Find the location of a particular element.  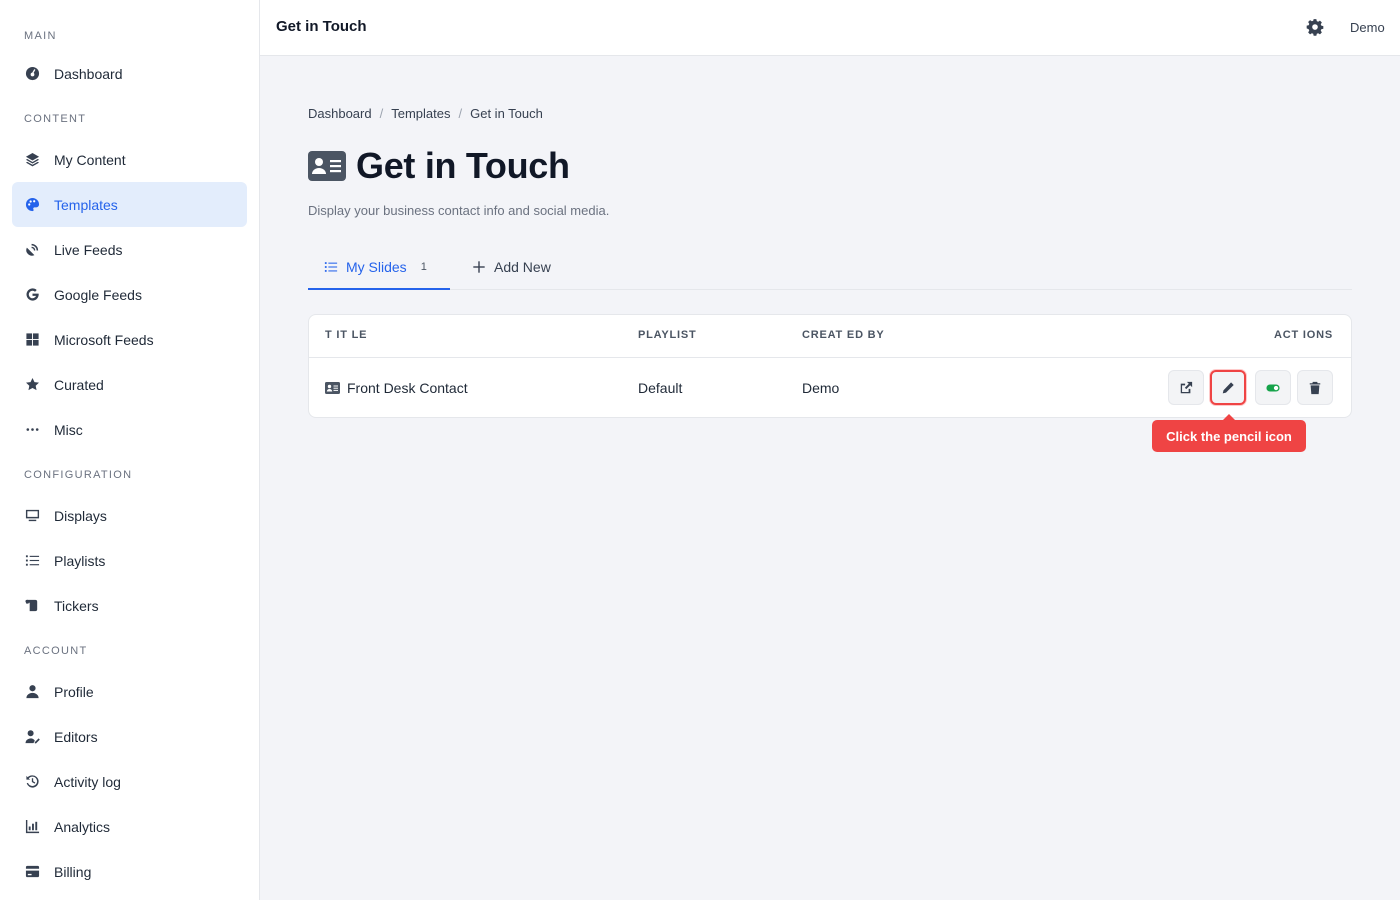

column-header-actions: ACT IONS is located at coordinates (1303, 335).